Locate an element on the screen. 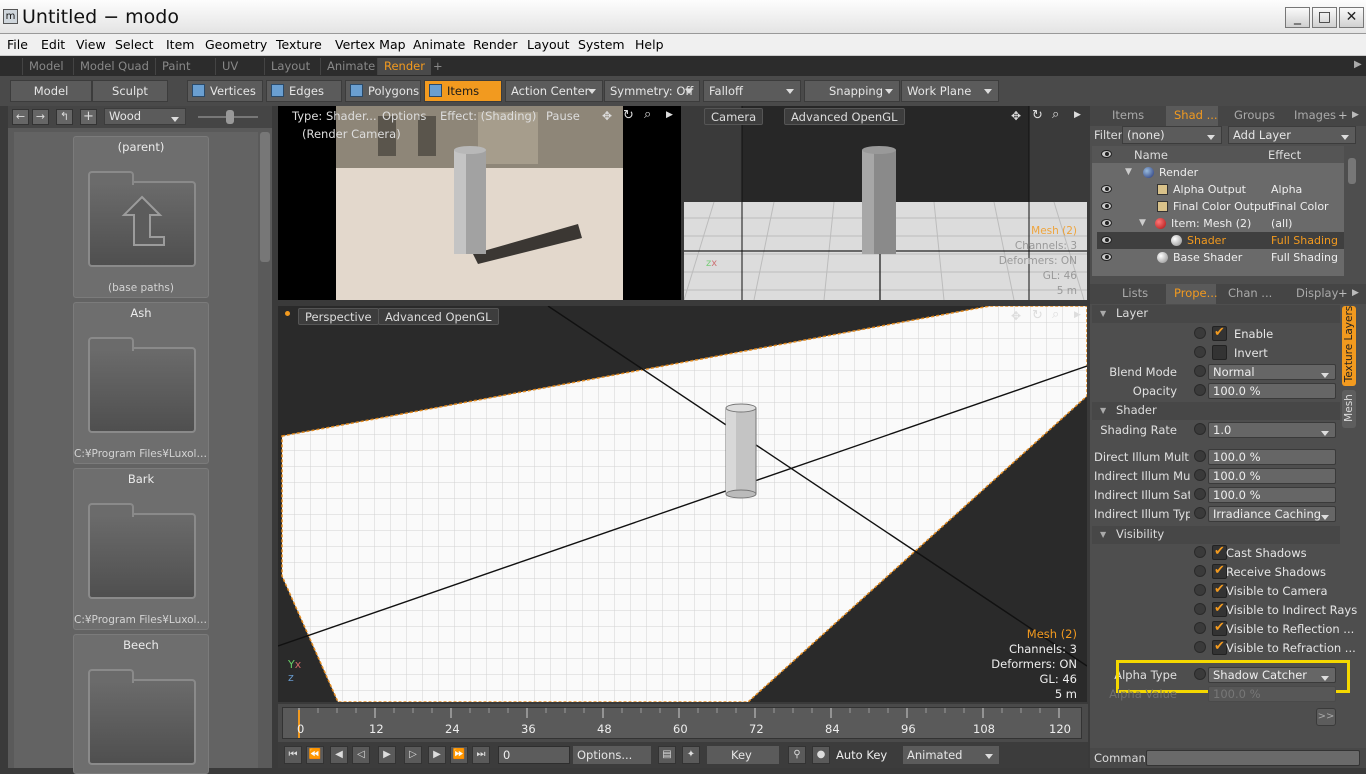 The width and height of the screenshot is (1366, 774). preset-filter-dropdown: Wood is located at coordinates (145, 116).